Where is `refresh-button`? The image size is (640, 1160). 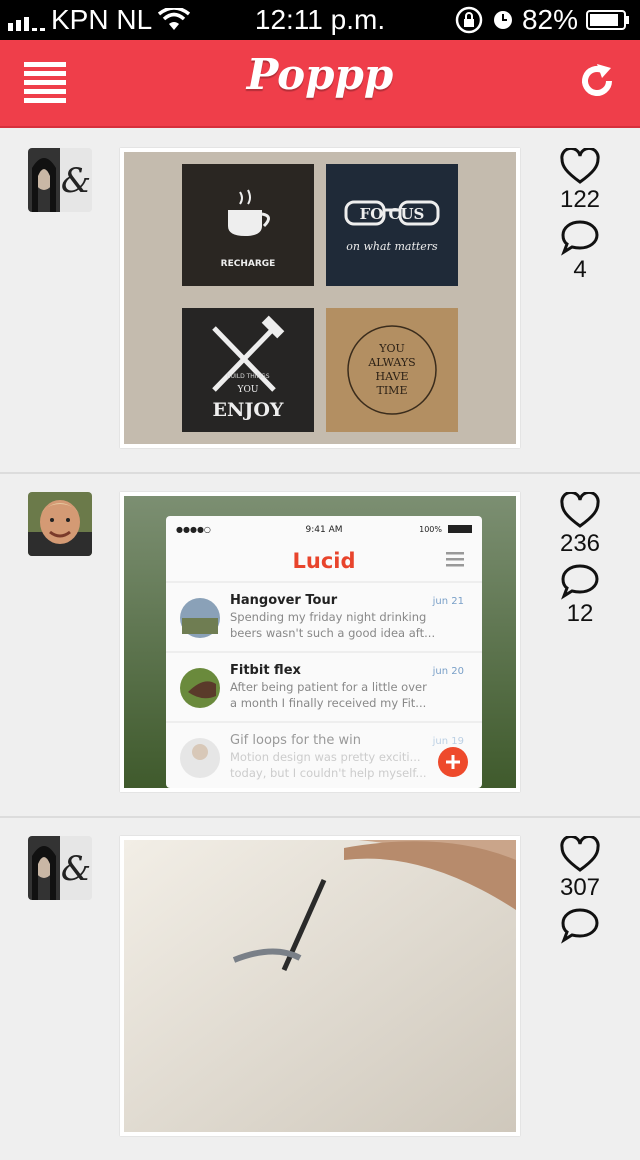
refresh-button is located at coordinates (597, 81).